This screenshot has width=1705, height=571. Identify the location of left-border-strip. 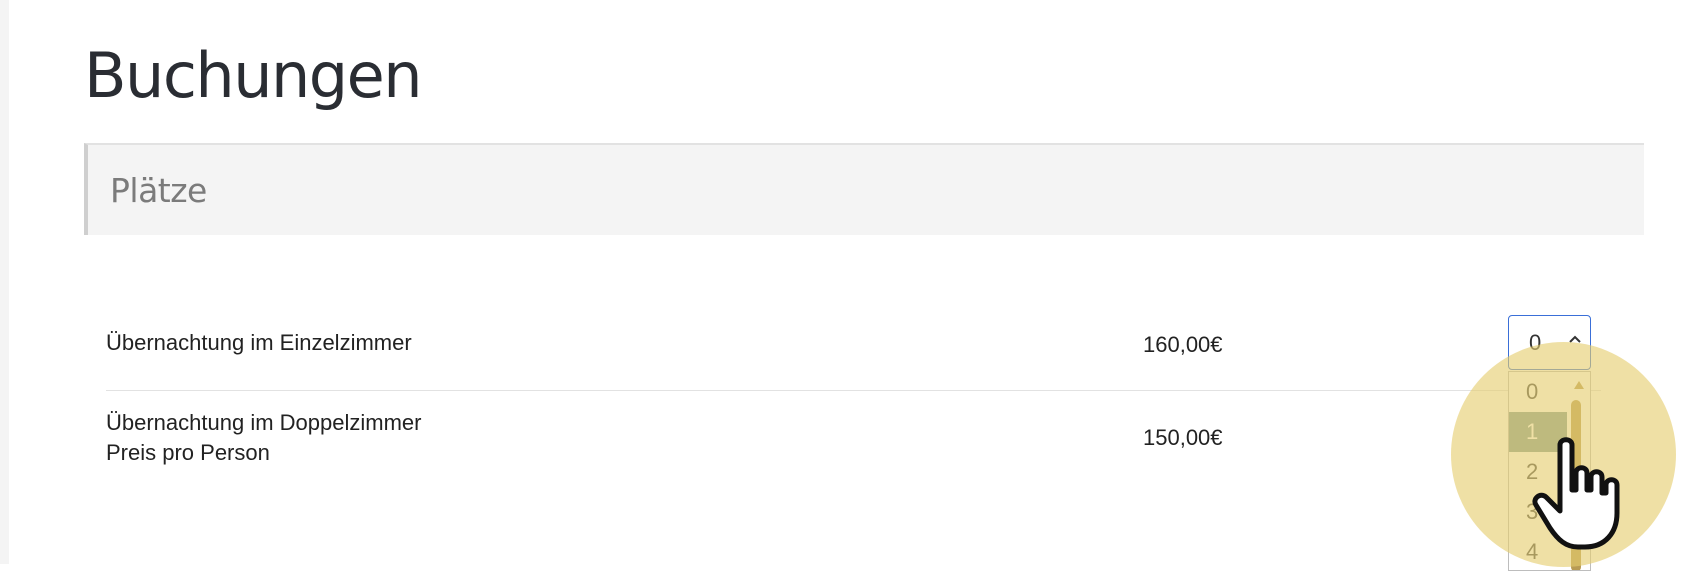
(4, 282).